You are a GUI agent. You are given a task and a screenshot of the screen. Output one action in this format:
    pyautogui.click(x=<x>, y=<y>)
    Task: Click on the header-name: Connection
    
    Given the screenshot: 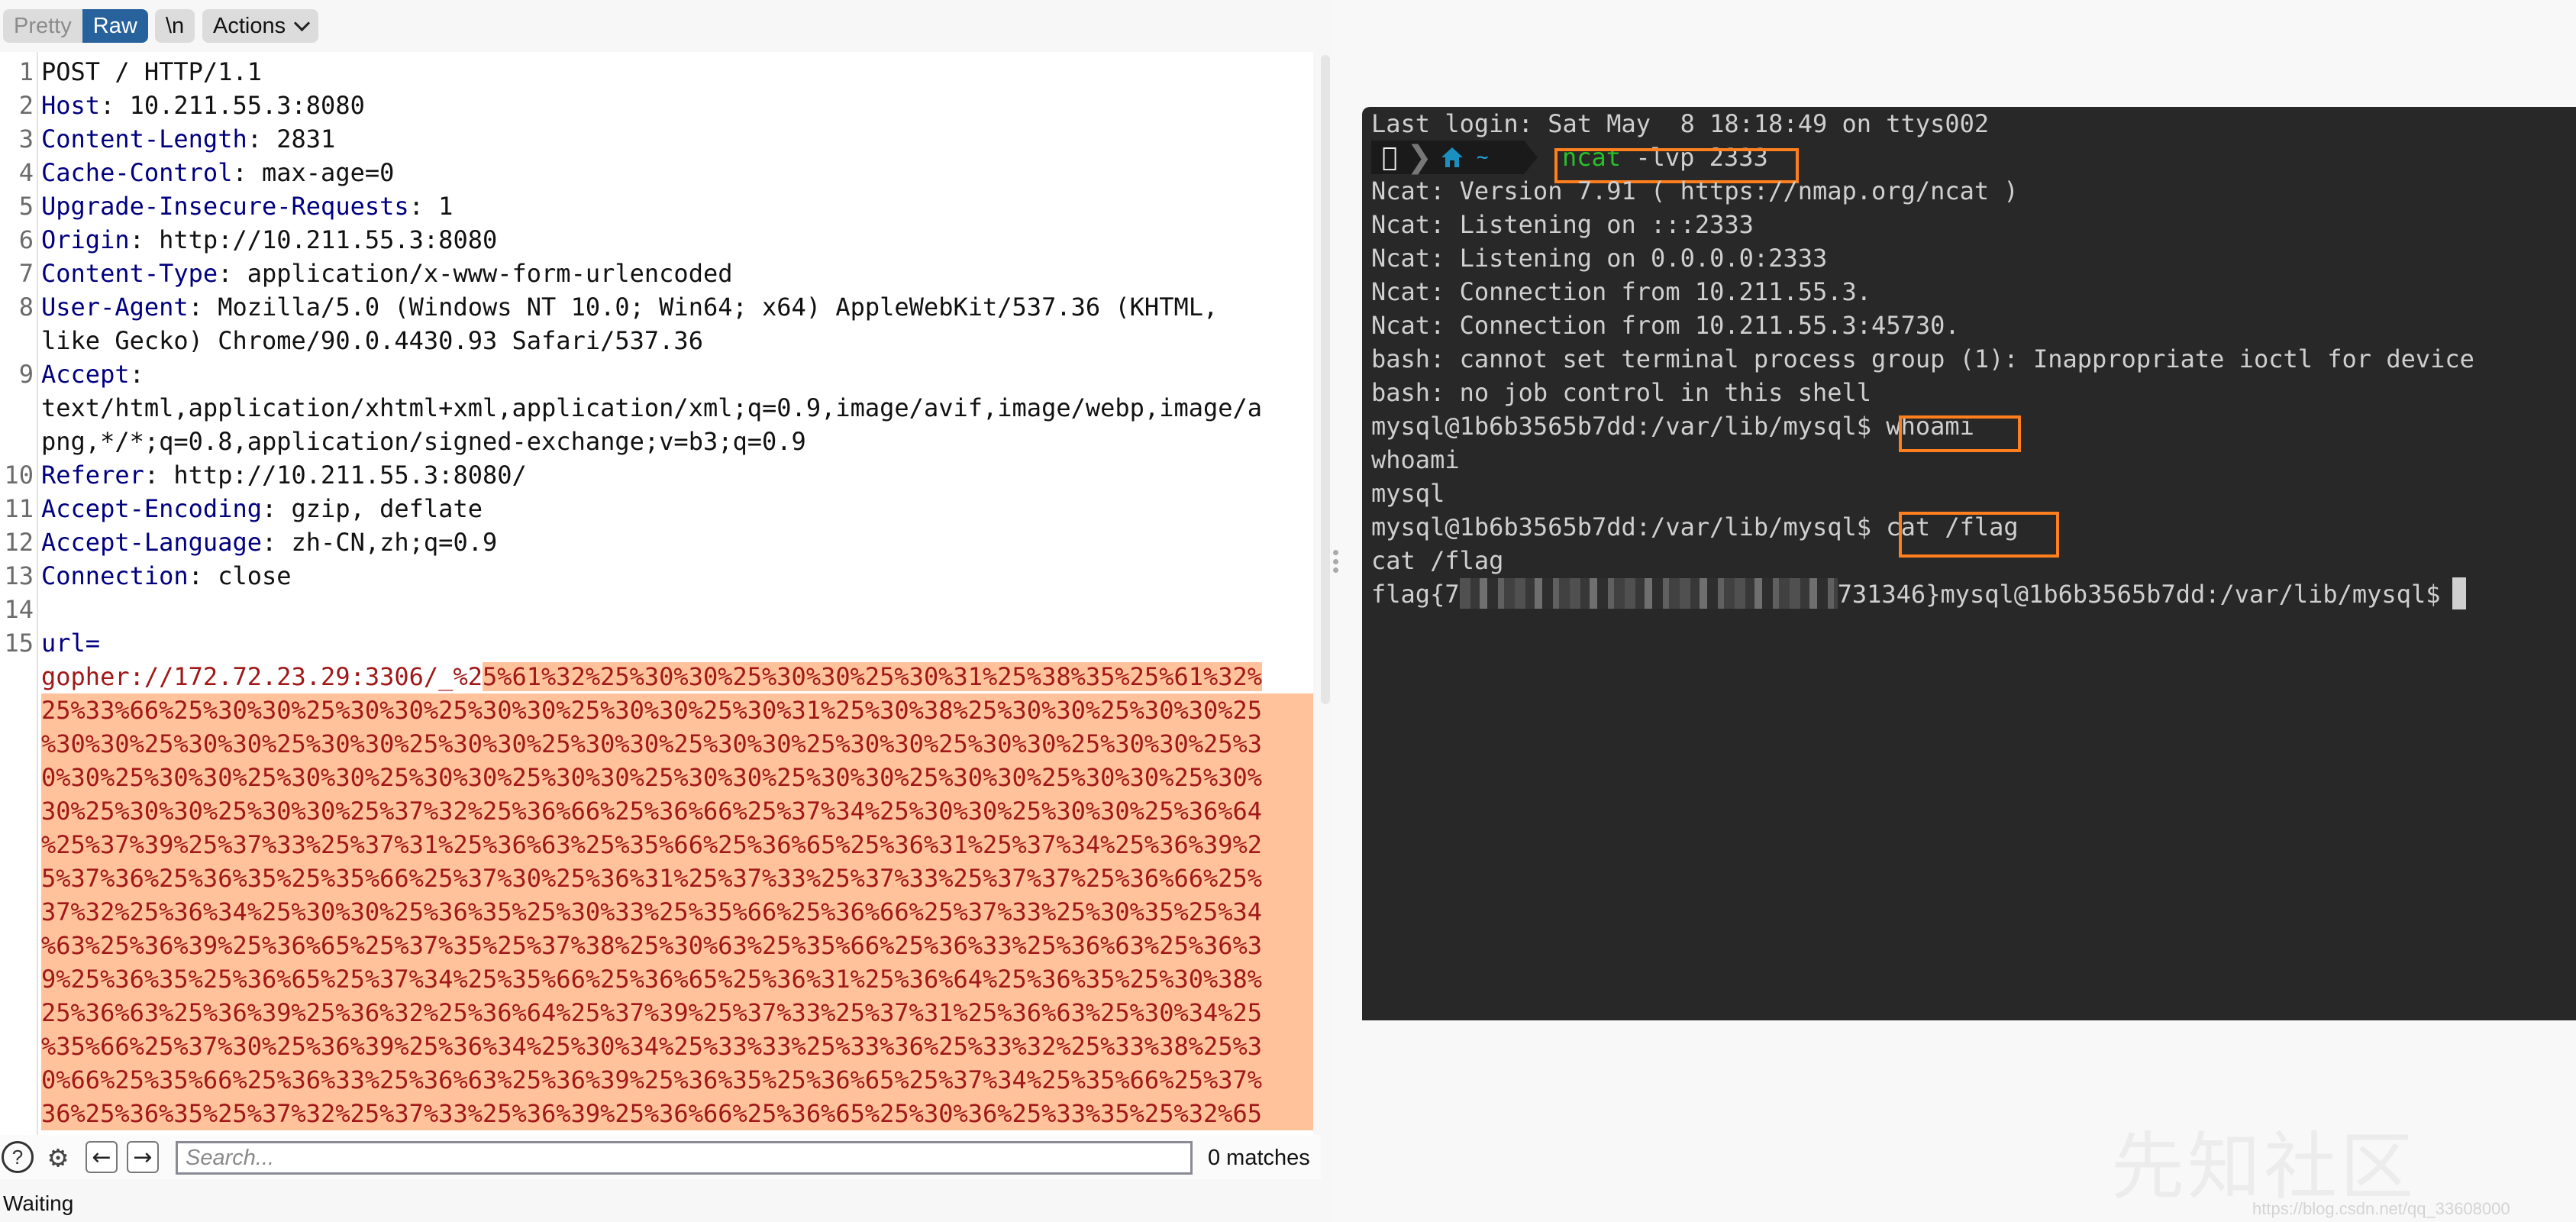 What is the action you would take?
    pyautogui.click(x=115, y=575)
    